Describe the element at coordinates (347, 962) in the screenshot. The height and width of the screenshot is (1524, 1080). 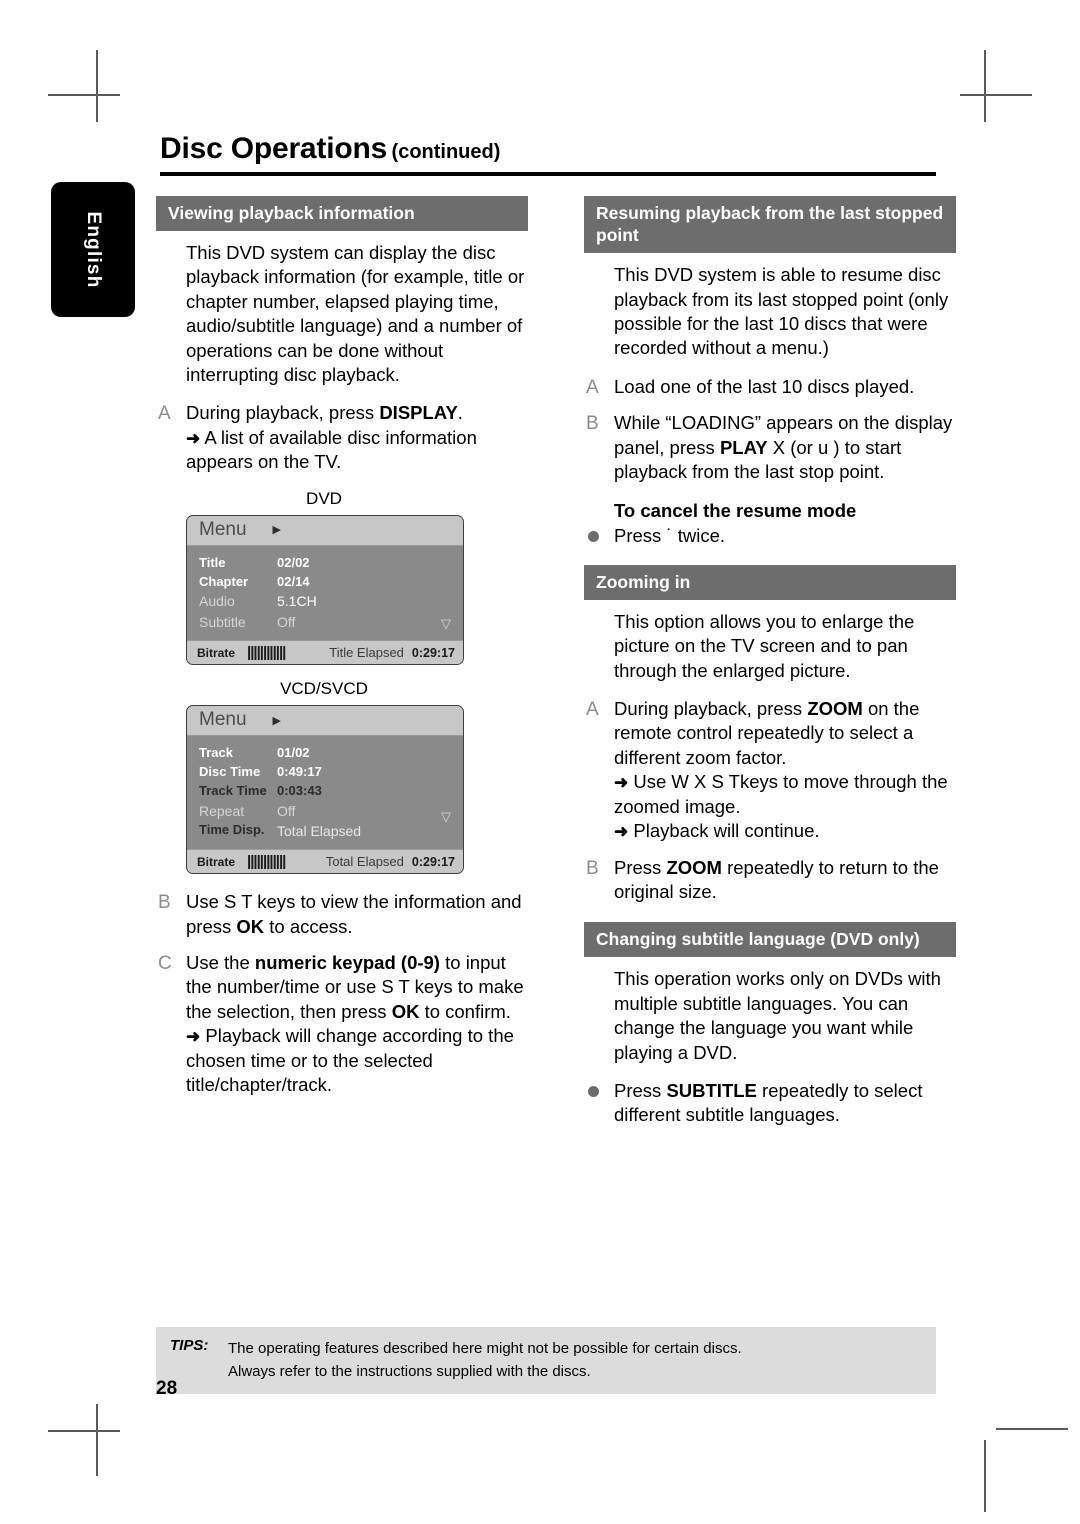
I see `numeric-keypad-keyword: numeric keypad (0-9)` at that location.